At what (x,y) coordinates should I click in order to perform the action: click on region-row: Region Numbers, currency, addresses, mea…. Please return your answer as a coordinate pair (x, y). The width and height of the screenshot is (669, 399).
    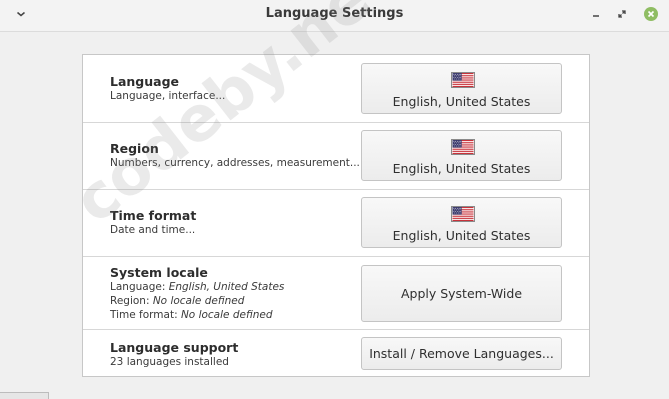
    Looking at the image, I should click on (336, 156).